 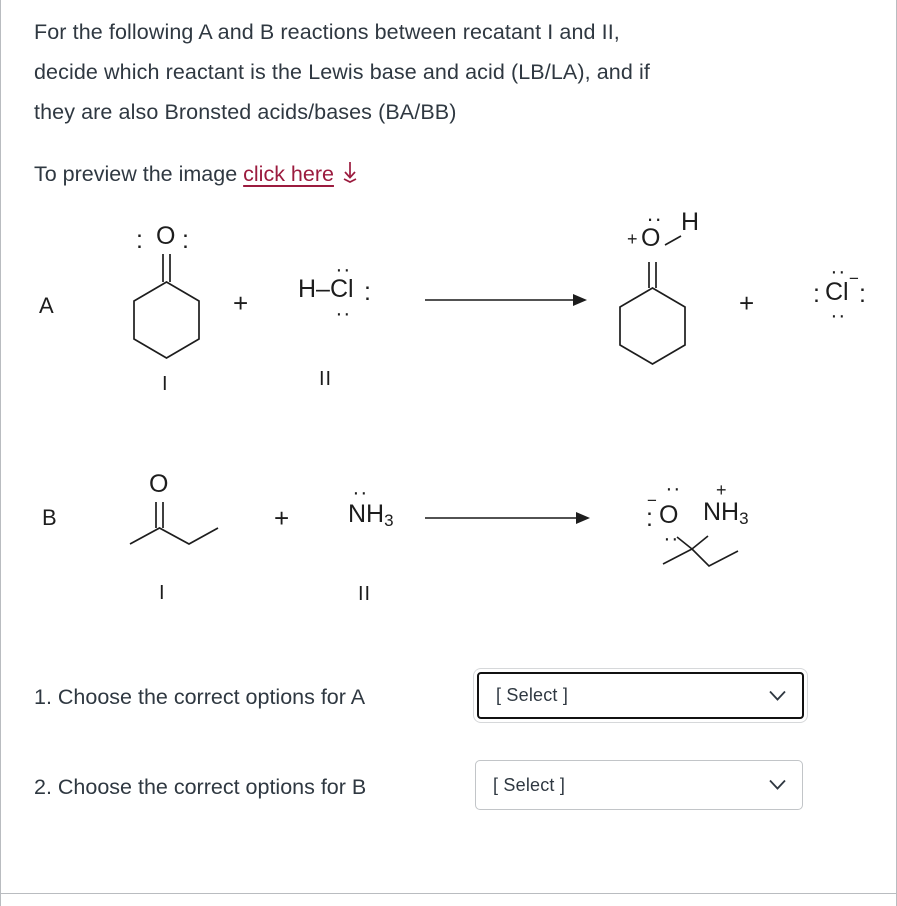 I want to click on reaction-b-label: B, so click(x=49, y=517).